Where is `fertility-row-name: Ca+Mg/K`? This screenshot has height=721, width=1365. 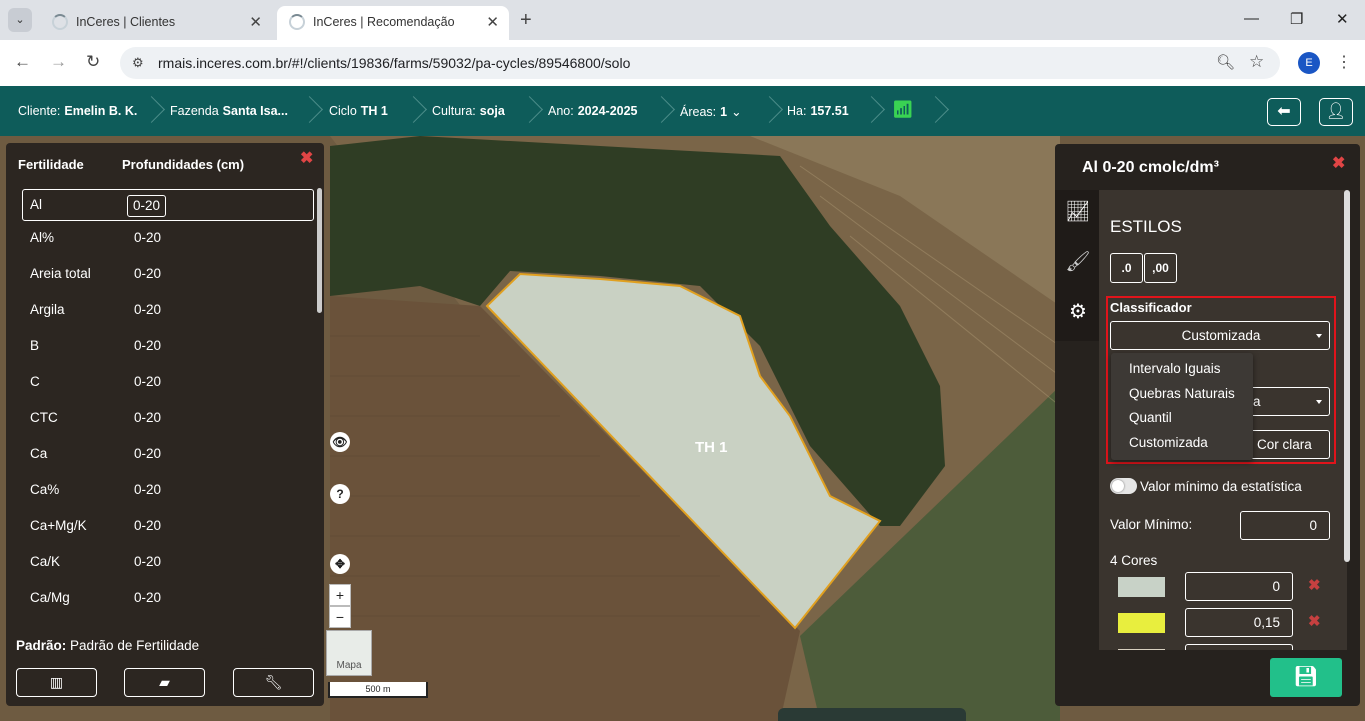
fertility-row-name: Ca+Mg/K is located at coordinates (58, 525).